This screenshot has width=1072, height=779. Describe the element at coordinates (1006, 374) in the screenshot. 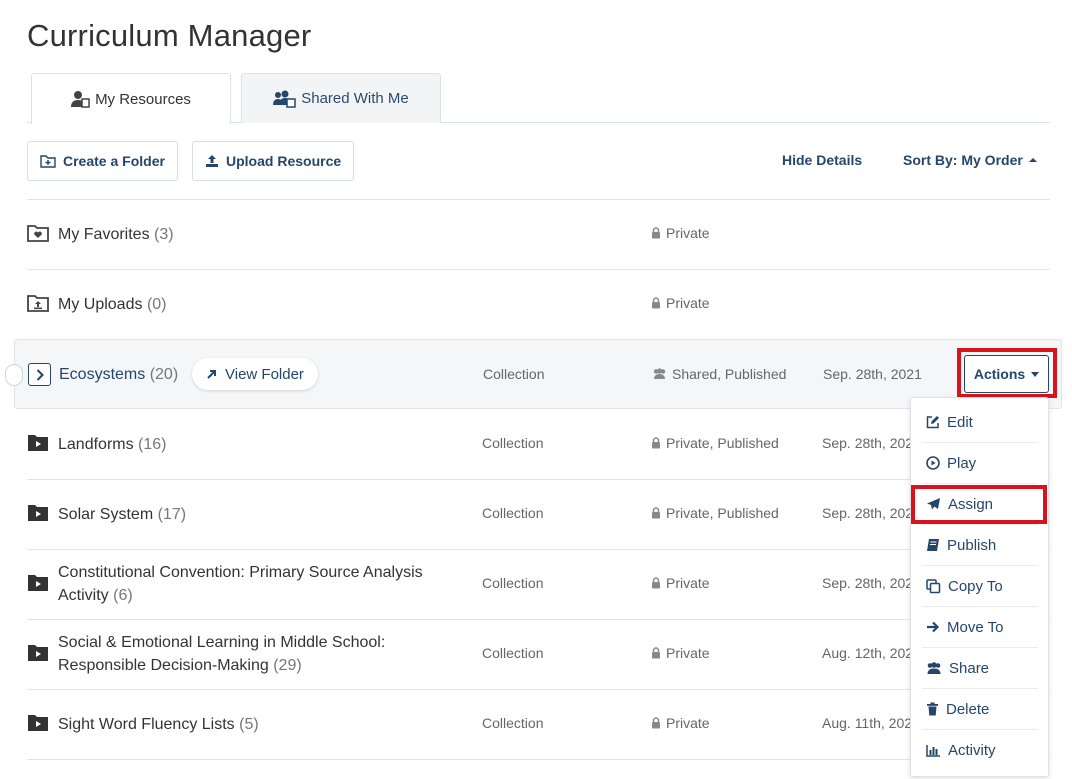

I see `actions-dropdown-button: Actions` at that location.